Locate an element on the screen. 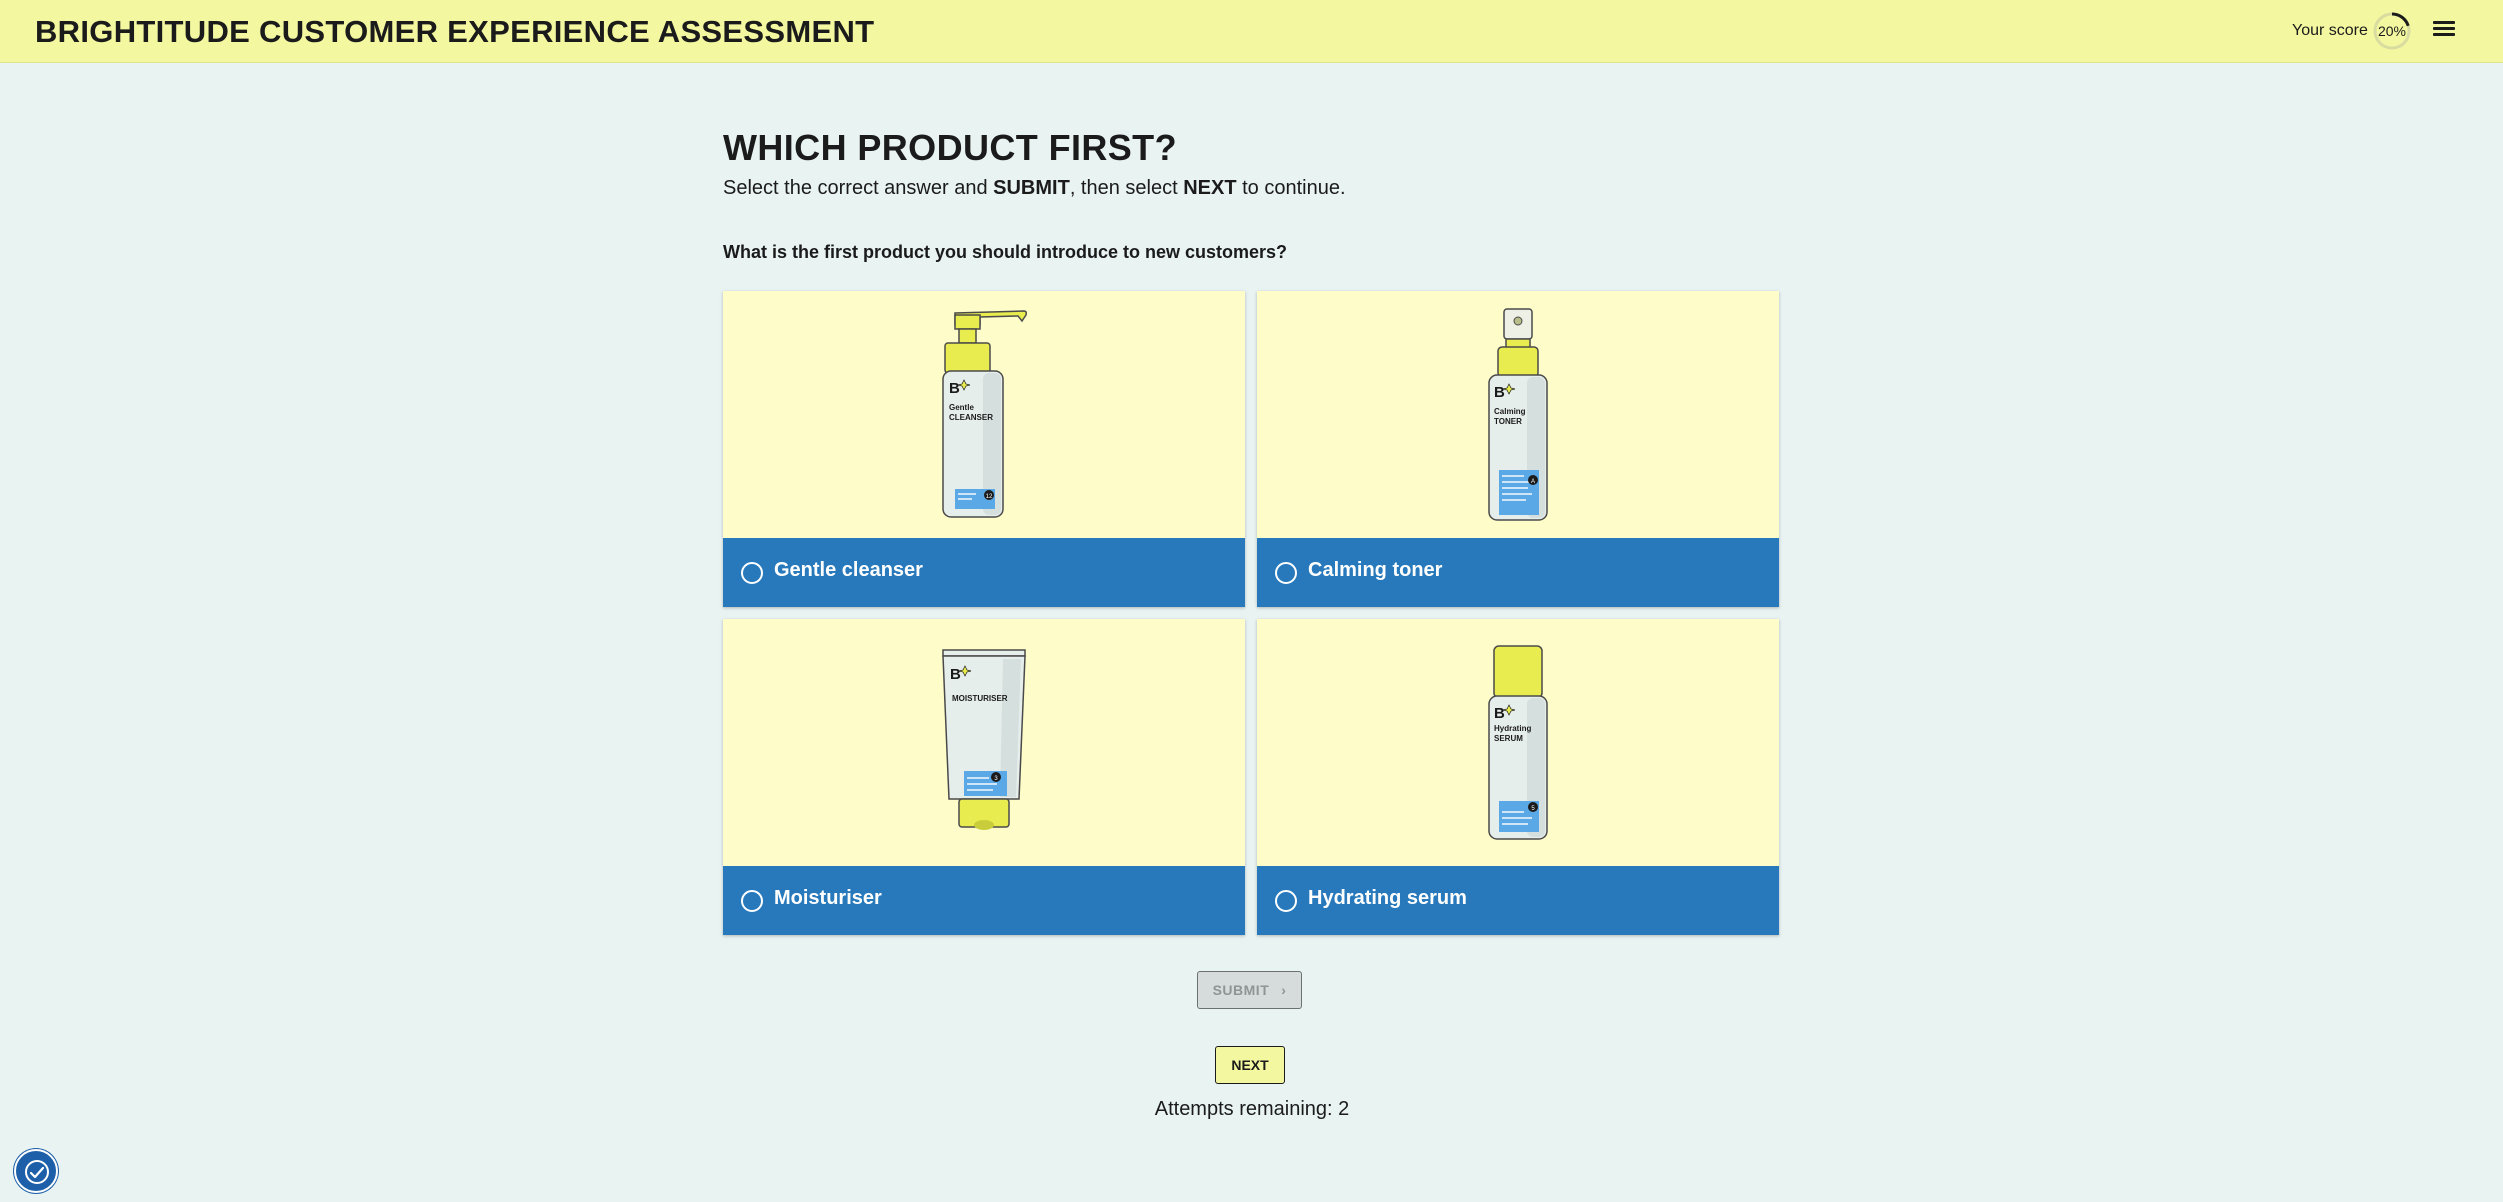 The image size is (2503, 1202). moisturiser-tube-icon: B MOISTURISER 3 is located at coordinates (984, 739).